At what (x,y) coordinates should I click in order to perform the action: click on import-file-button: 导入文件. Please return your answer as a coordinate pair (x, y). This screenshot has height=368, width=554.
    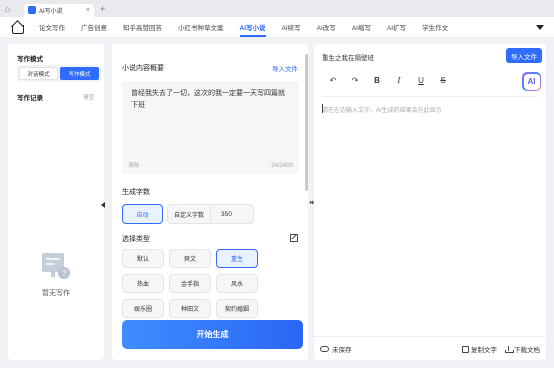
    Looking at the image, I should click on (524, 55).